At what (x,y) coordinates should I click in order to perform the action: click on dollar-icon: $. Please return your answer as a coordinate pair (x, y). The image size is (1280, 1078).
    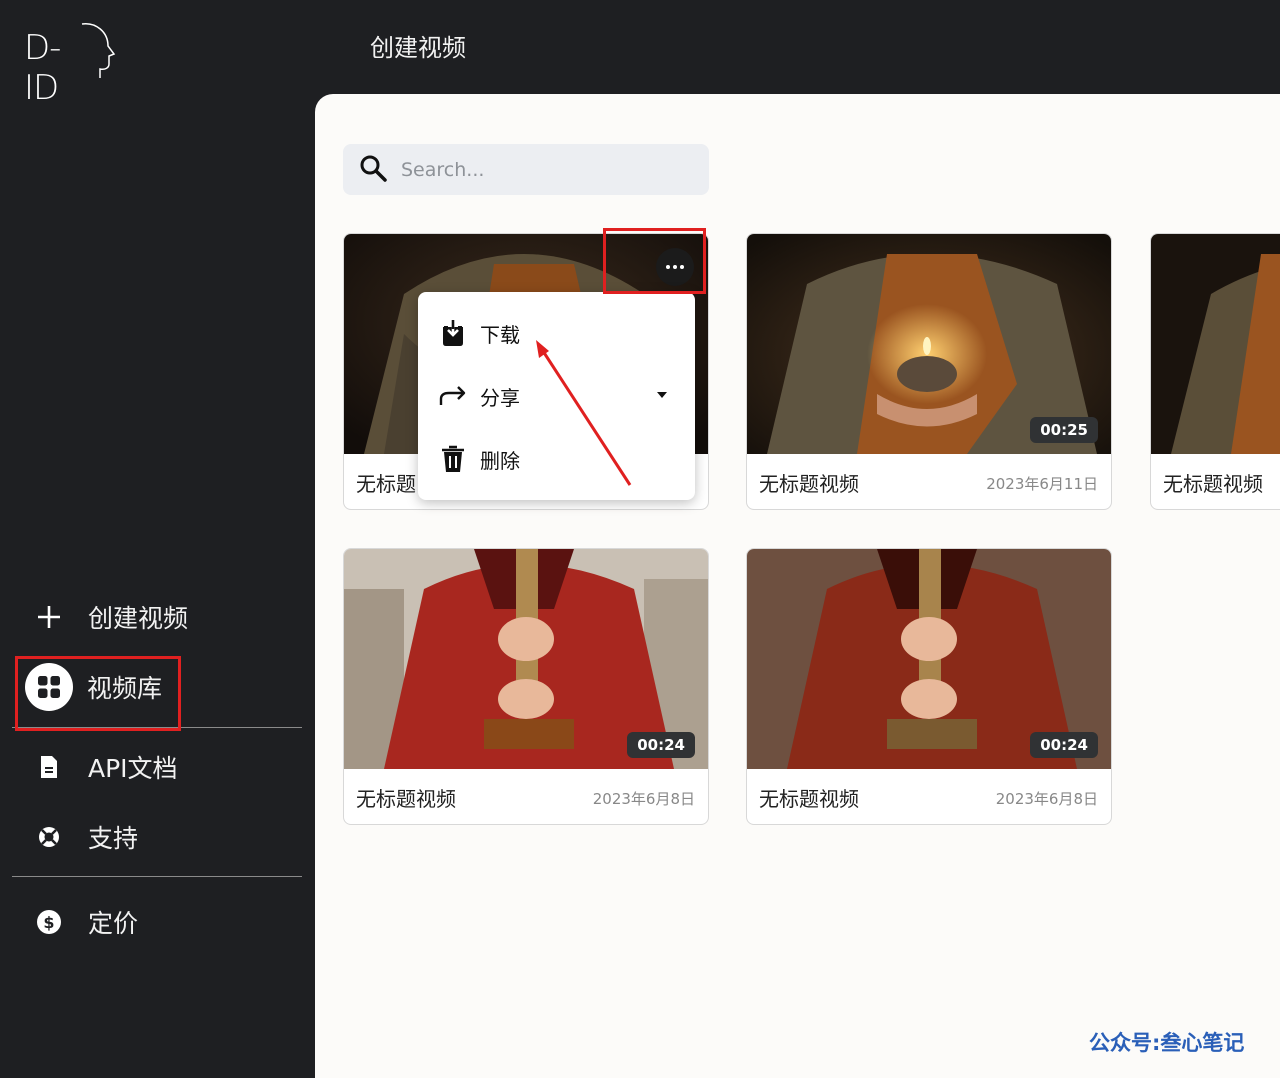
    Looking at the image, I should click on (49, 922).